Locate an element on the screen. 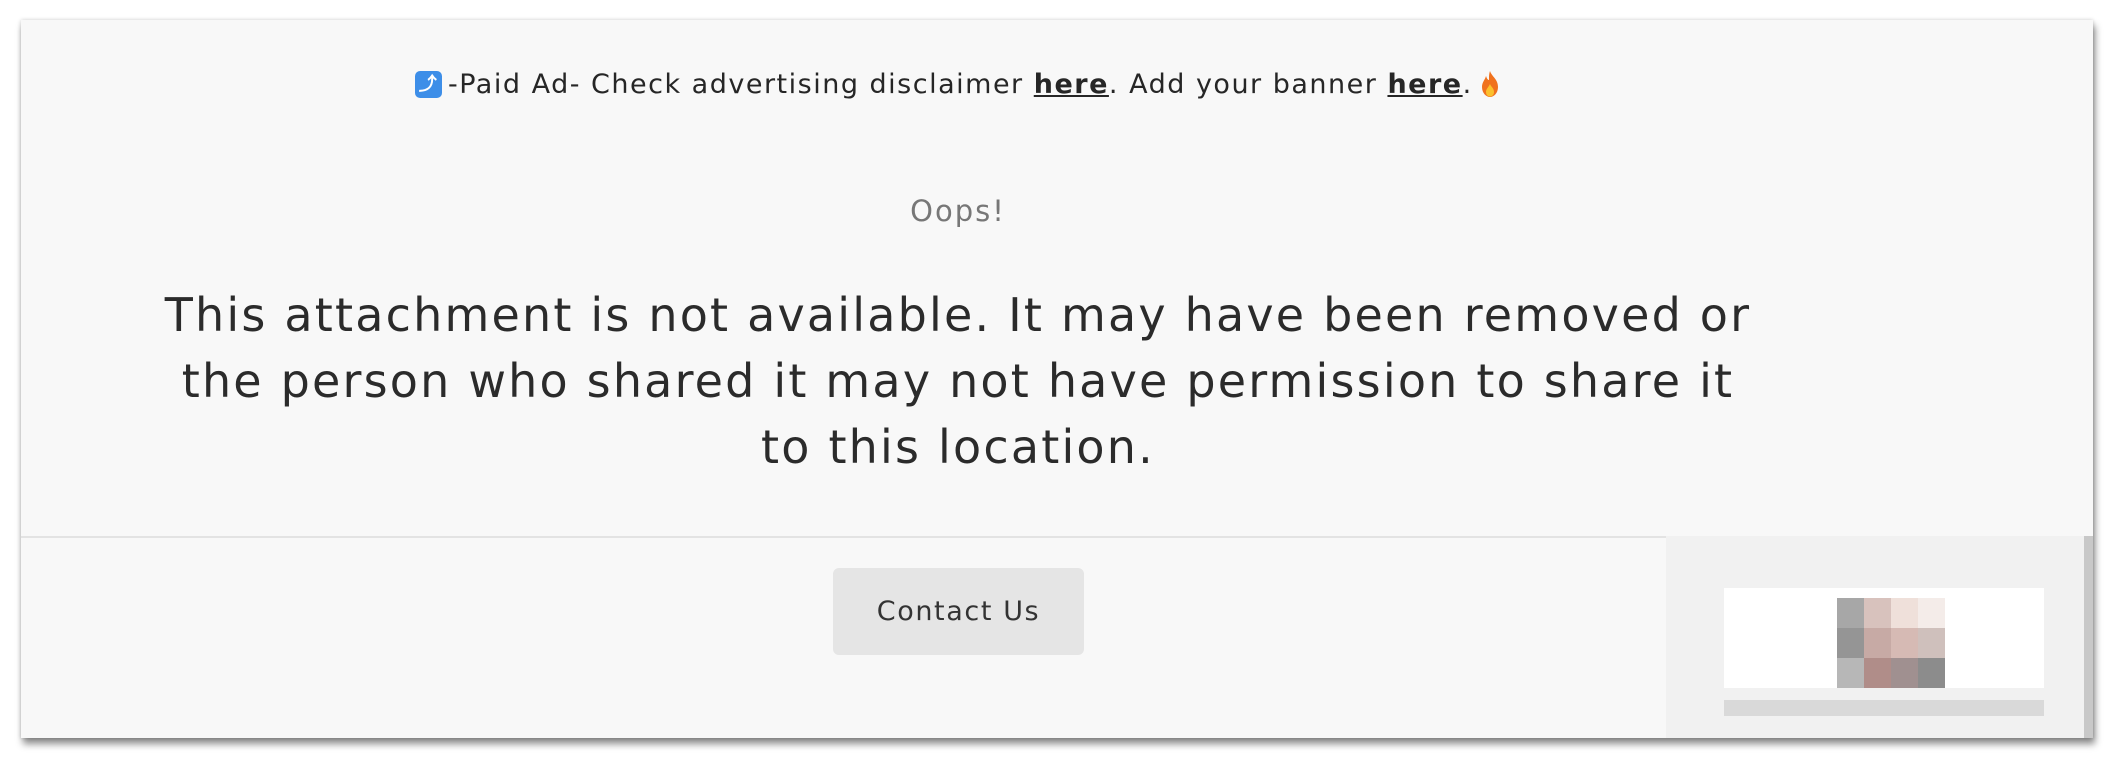 The image size is (2114, 760). fire-icon is located at coordinates (1489, 84).